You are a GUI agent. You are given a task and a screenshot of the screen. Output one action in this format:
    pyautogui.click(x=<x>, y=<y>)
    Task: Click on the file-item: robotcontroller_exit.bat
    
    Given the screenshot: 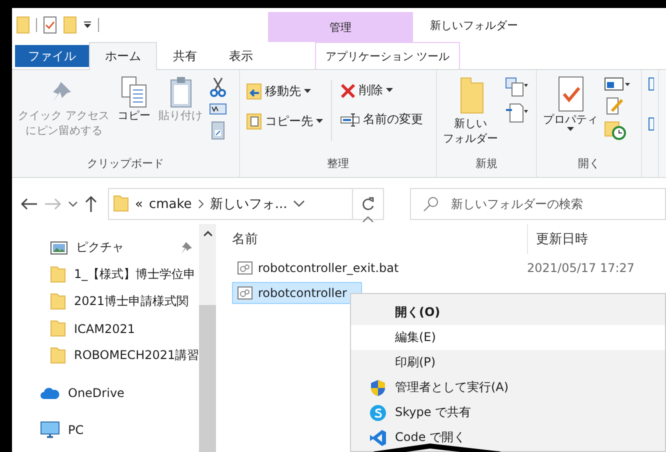 What is the action you would take?
    pyautogui.click(x=379, y=268)
    